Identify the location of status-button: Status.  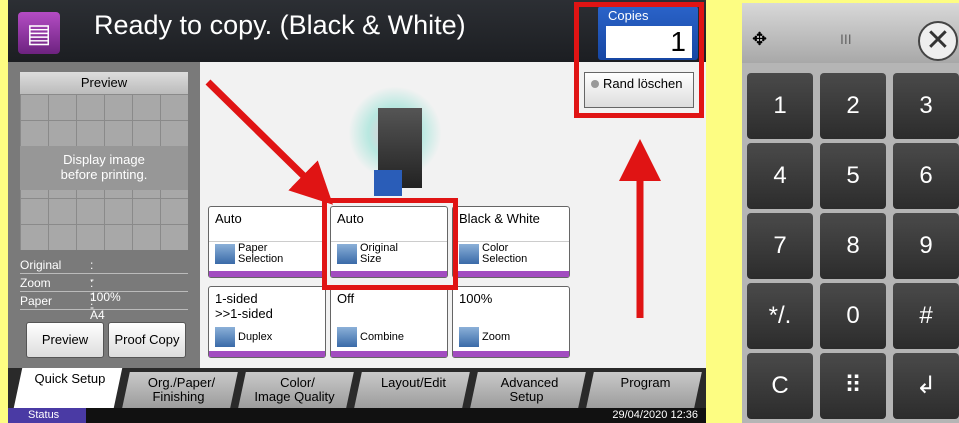
(47, 415).